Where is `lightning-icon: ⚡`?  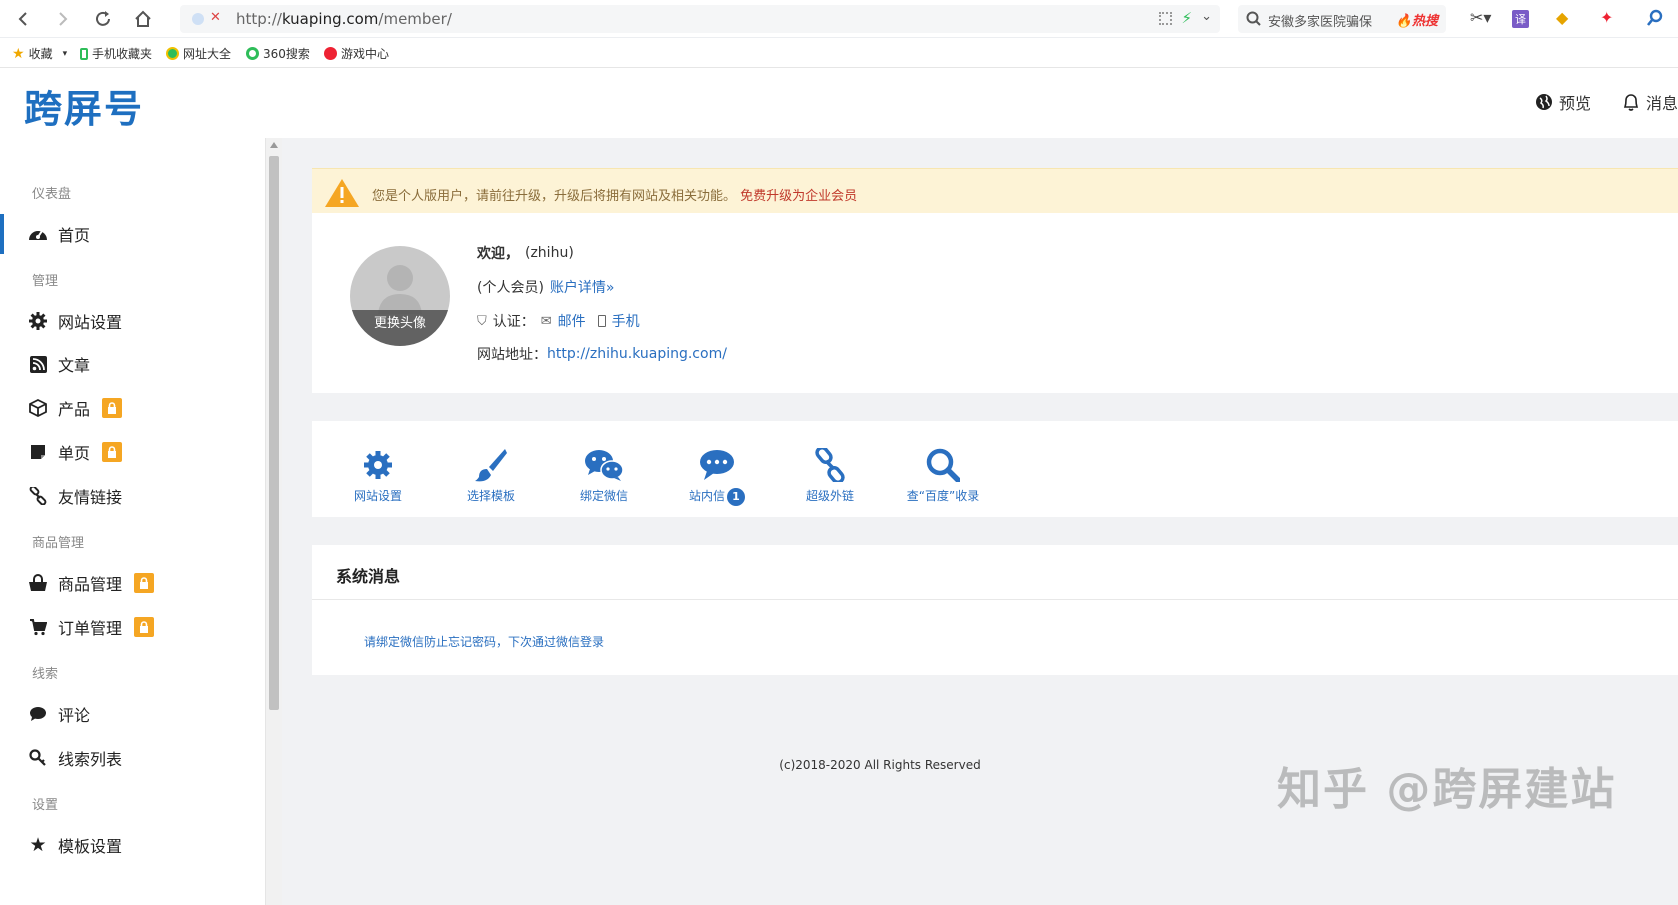 lightning-icon: ⚡ is located at coordinates (1186, 18).